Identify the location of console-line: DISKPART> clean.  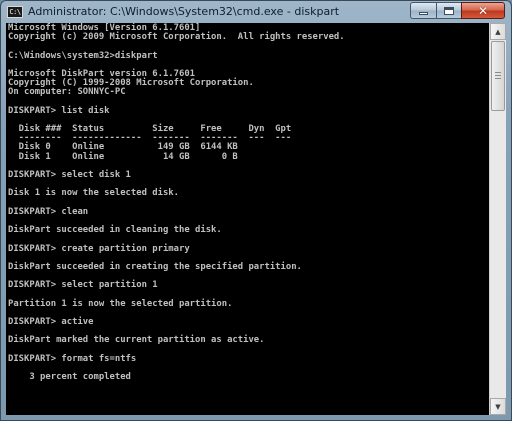
(48, 211).